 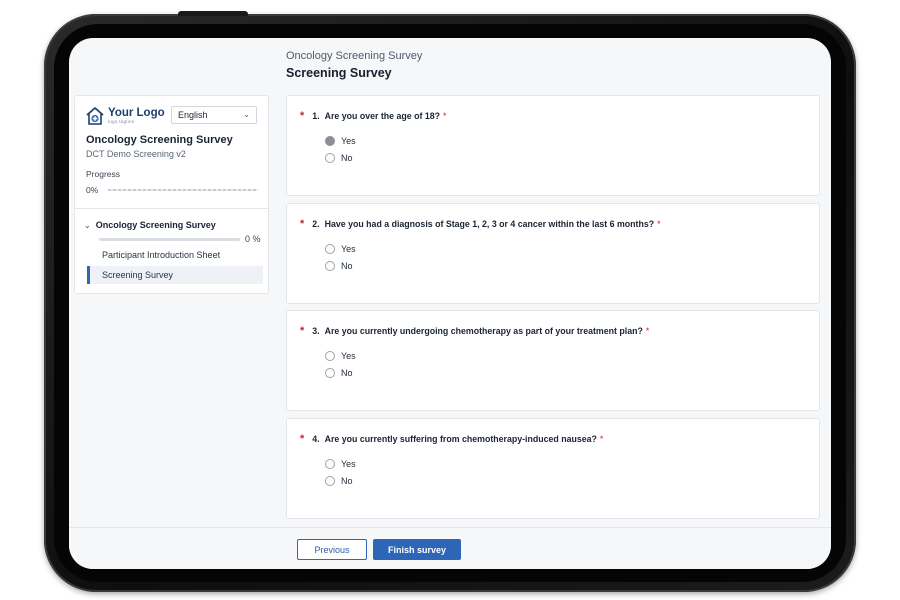 I want to click on previous-button: Previous, so click(x=332, y=549).